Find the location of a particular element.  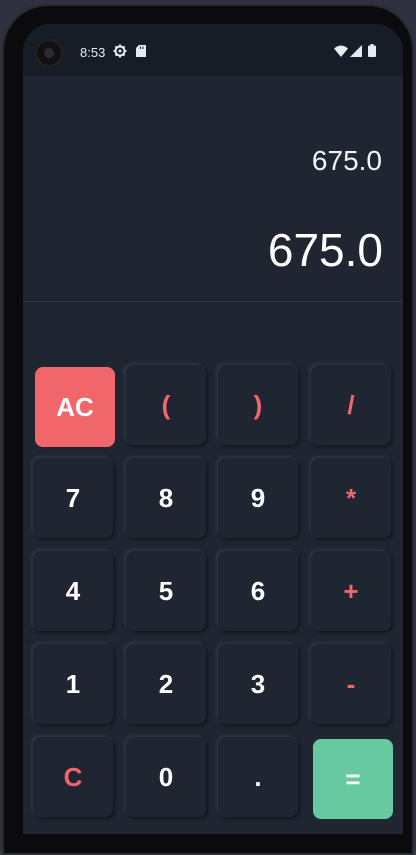

close-paren-button: ) is located at coordinates (258, 405).